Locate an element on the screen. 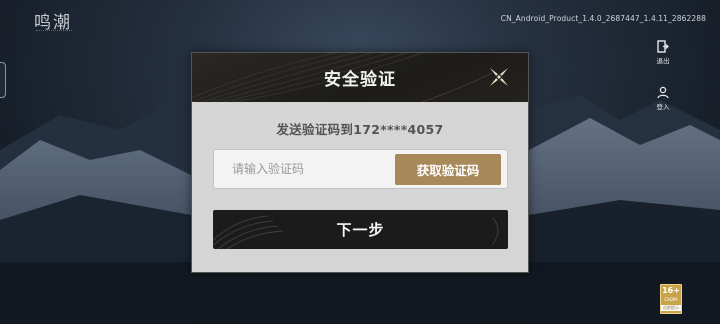  dialog-title: 安全验证 is located at coordinates (360, 80).